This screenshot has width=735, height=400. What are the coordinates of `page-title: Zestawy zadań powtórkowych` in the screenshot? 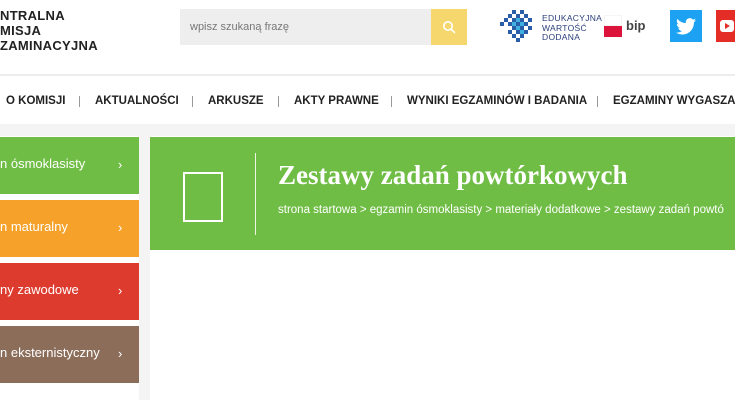 It's located at (453, 175).